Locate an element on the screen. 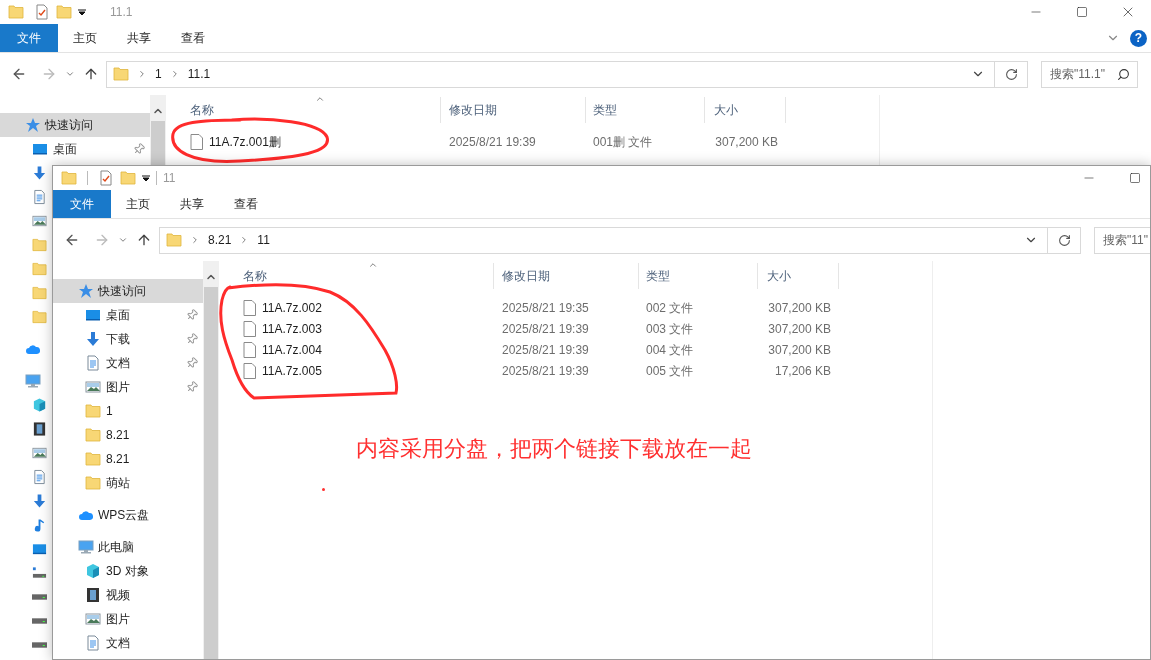  handwritten-note: 内容采用分盘，把两个链接下载放在一起 is located at coordinates (554, 449).